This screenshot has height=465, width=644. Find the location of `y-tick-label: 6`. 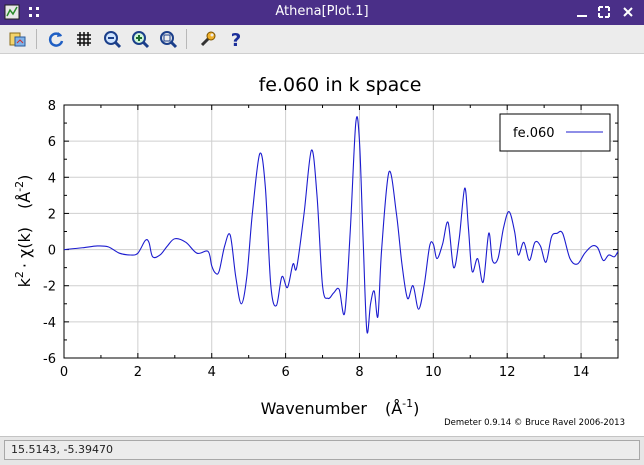

y-tick-label: 6 is located at coordinates (52, 142).